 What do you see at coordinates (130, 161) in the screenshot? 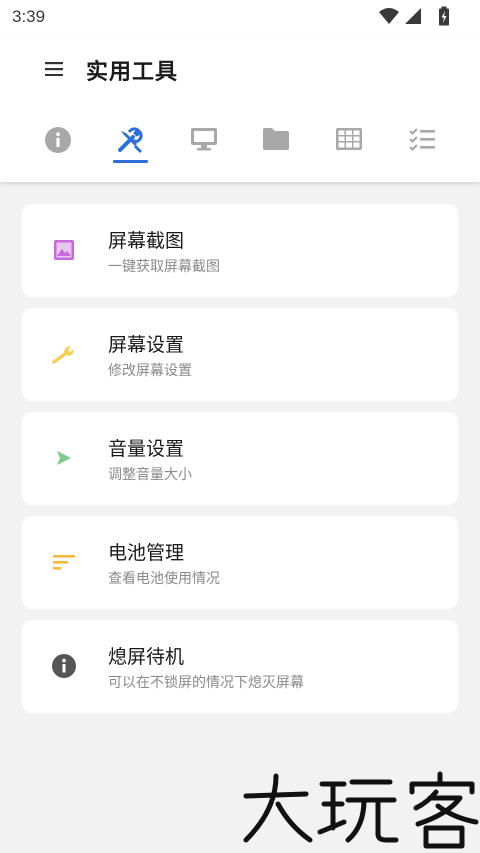
I see `tab-selected-indicator` at bounding box center [130, 161].